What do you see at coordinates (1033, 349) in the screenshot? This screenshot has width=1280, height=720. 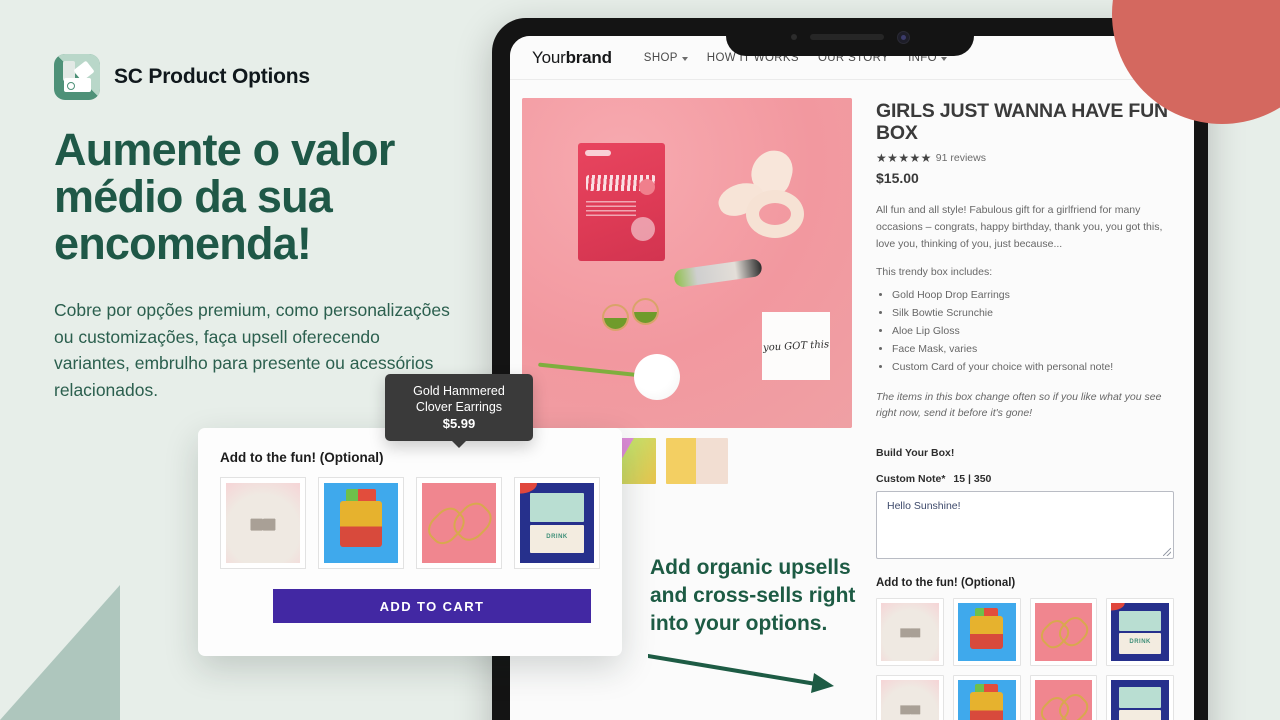 I see `list-item: Face Mask, varies` at bounding box center [1033, 349].